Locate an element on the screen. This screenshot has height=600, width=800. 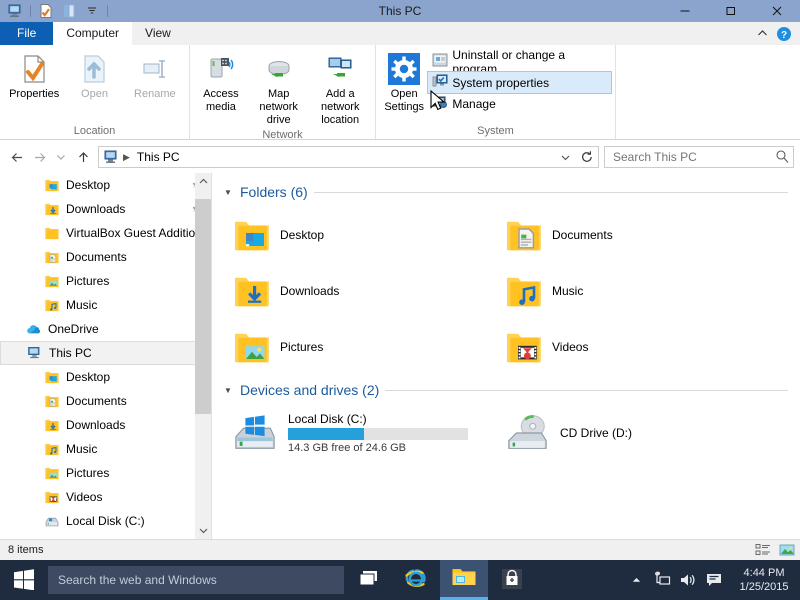
clock: 4:44 PM 1/25/2015 is located at coordinates (764, 580).